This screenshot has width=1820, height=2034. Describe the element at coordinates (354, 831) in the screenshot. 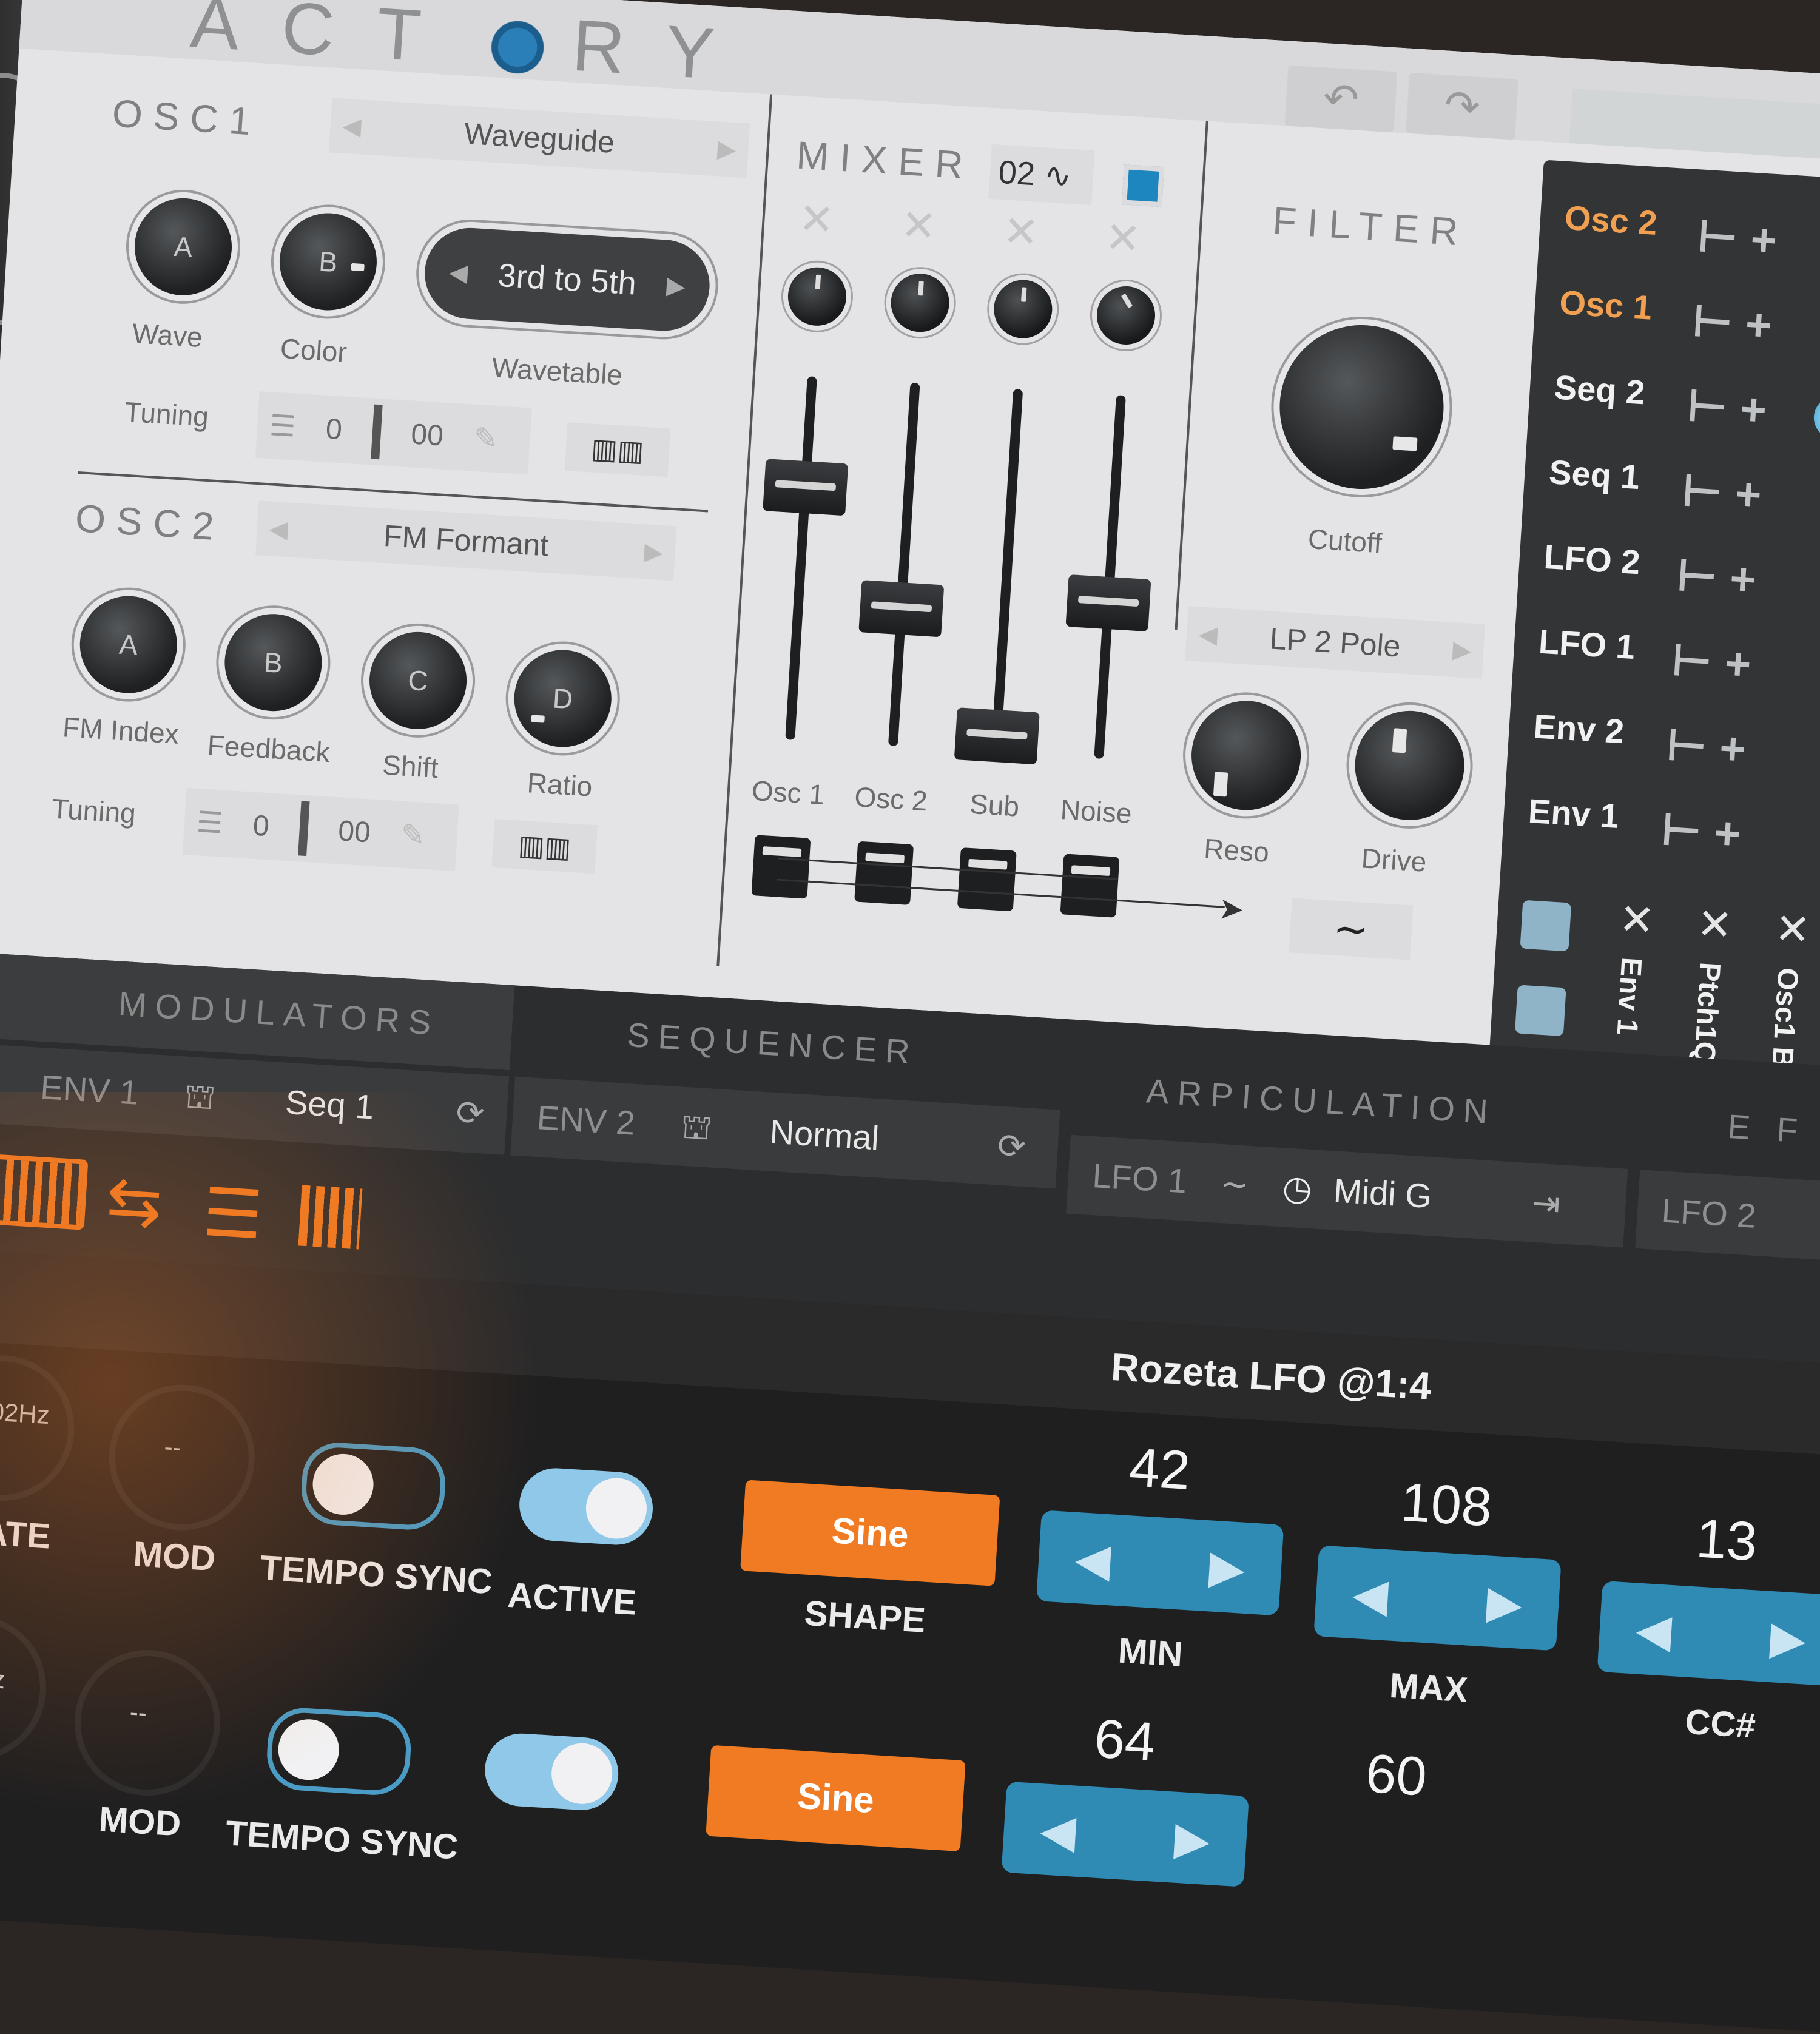

I see `osc2-tuning-fine: 00` at that location.